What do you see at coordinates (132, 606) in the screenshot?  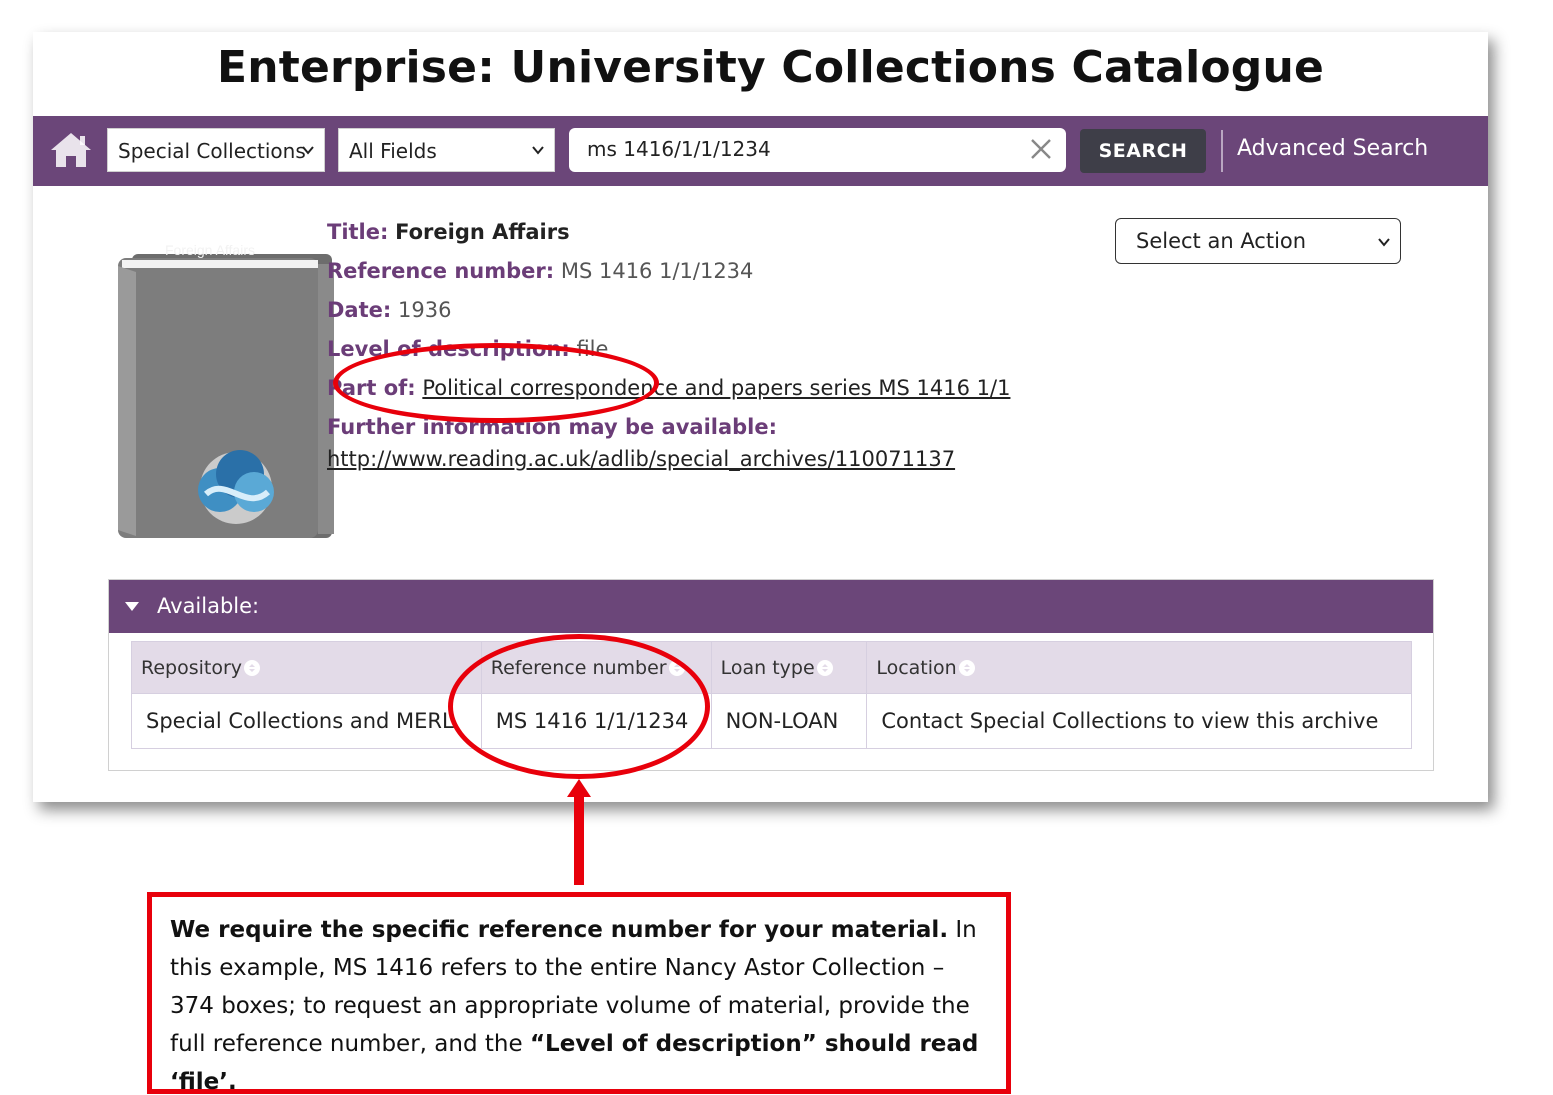 I see `caret-down-icon` at bounding box center [132, 606].